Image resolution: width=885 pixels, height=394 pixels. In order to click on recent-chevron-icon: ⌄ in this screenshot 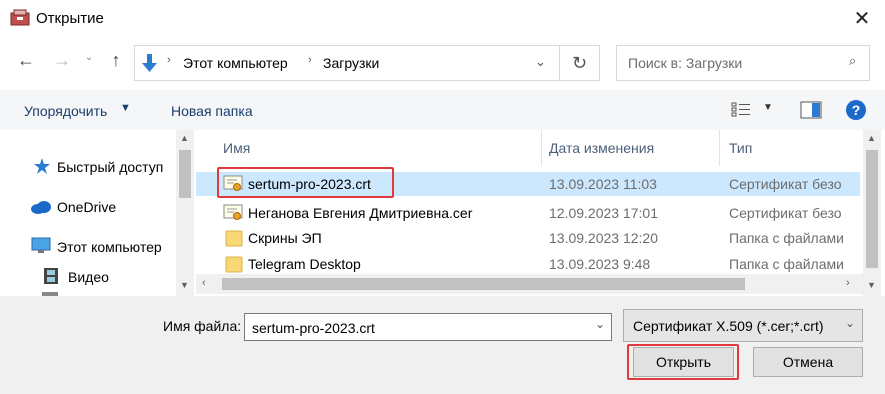, I will do `click(89, 57)`.